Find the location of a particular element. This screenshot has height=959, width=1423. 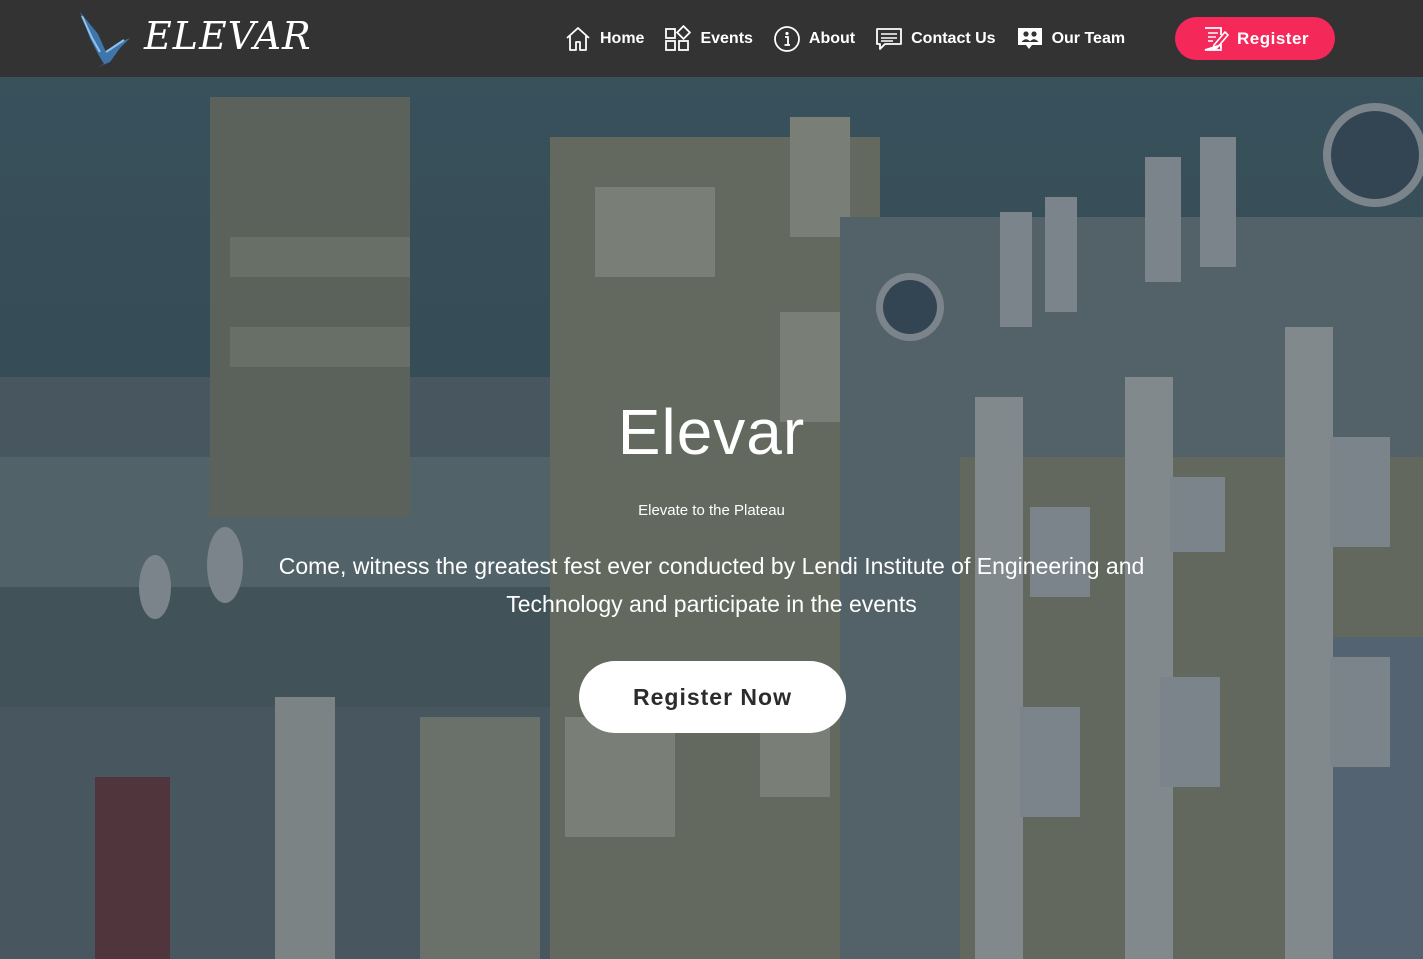

chat-icon is located at coordinates (889, 39).